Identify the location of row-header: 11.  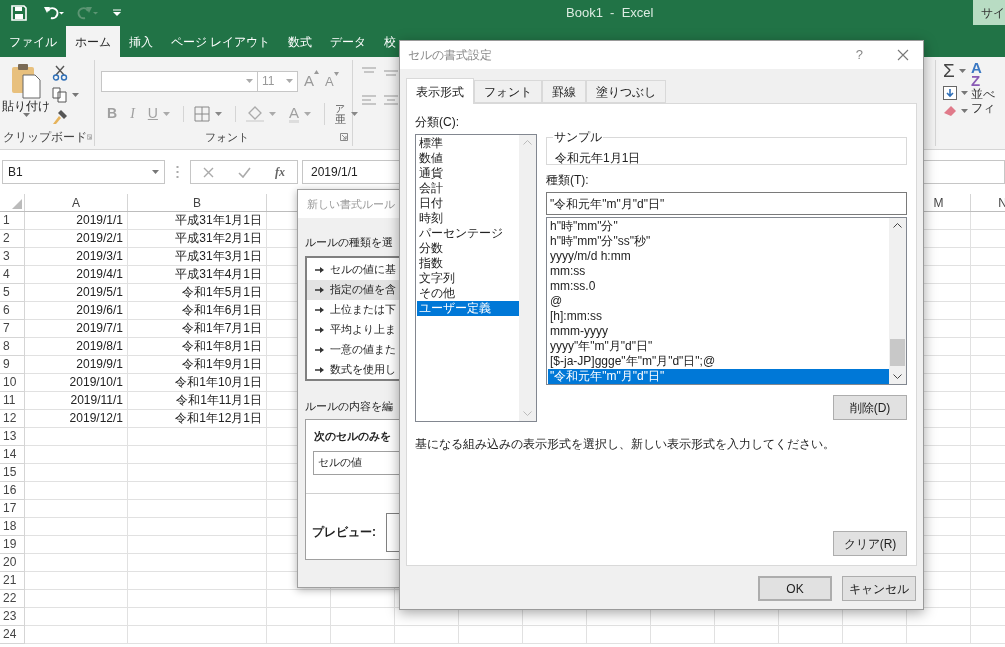
(12, 401).